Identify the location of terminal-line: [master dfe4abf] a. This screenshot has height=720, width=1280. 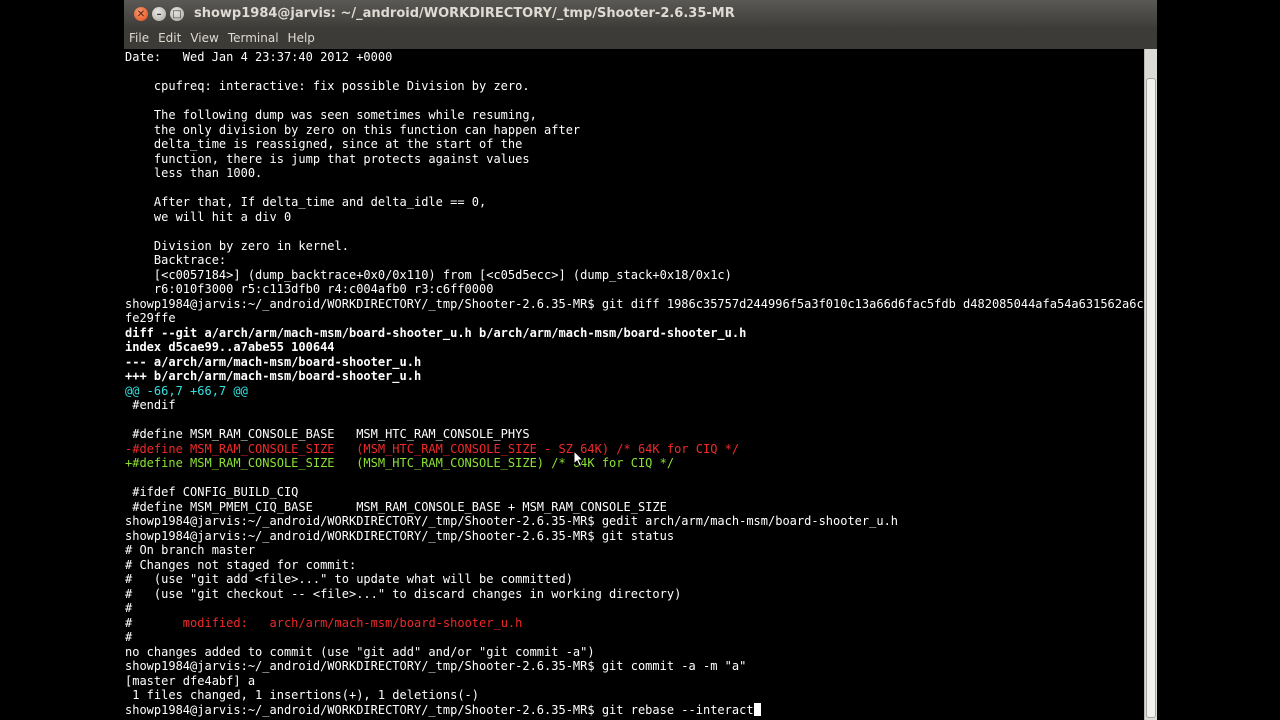
(634, 681).